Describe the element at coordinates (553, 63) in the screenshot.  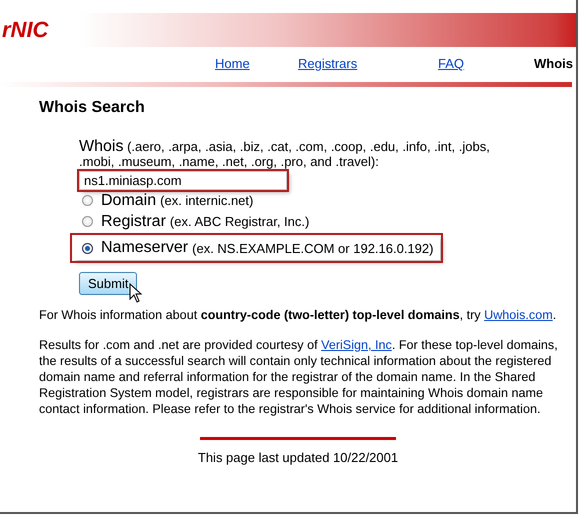
I see `nav-link: Whois` at that location.